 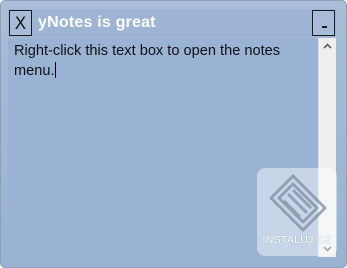 I want to click on close-label: X, so click(x=20, y=24).